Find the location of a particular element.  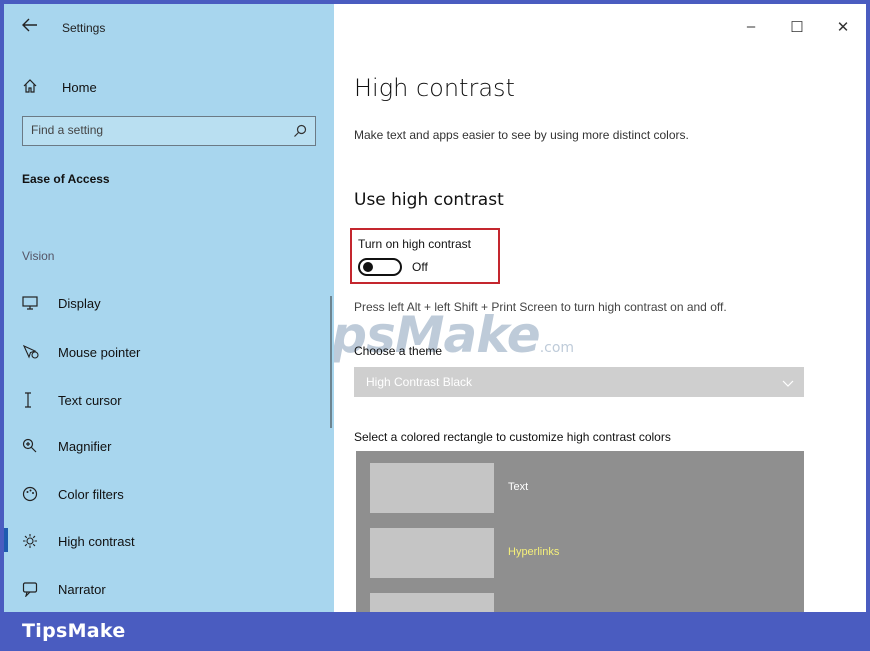

sidebar-item-label: Display is located at coordinates (79, 303).